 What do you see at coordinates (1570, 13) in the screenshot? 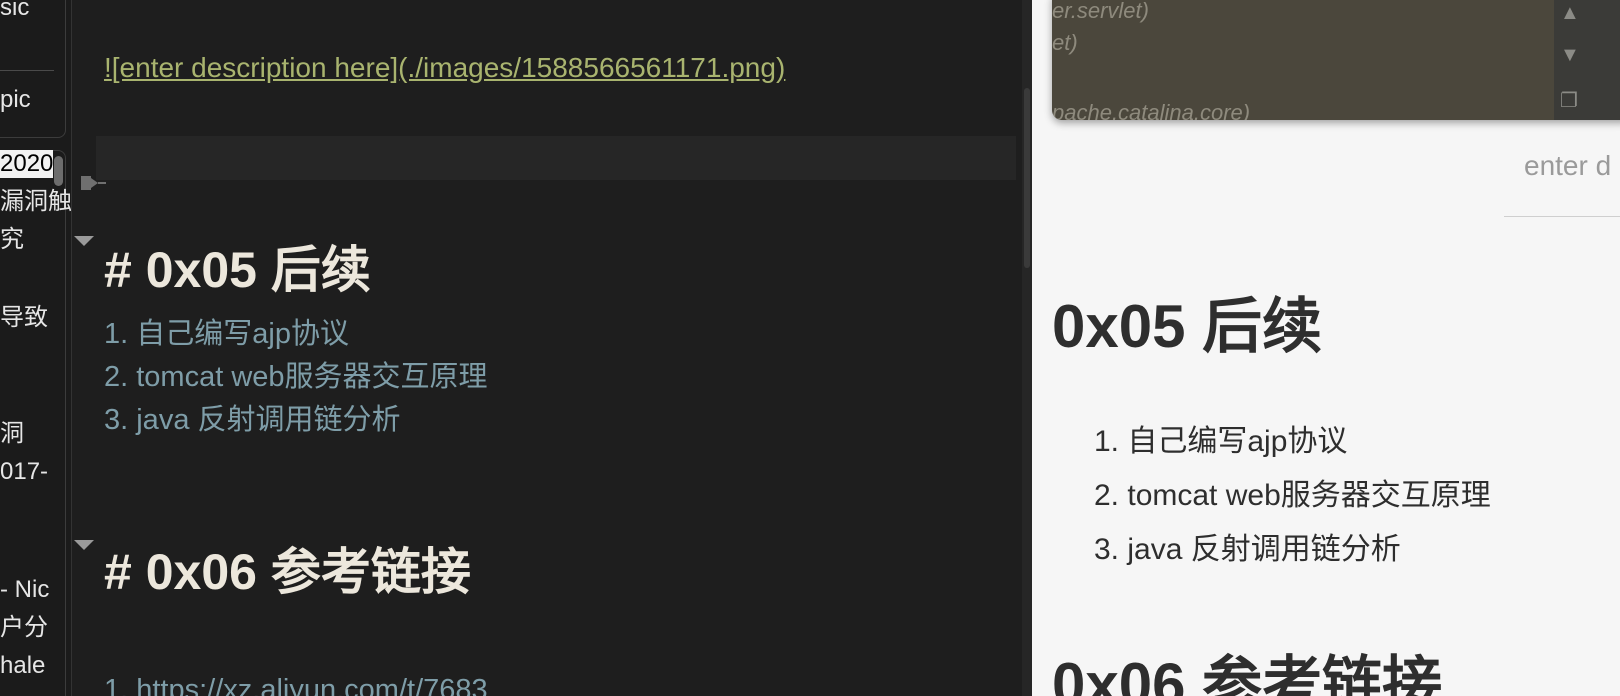
I see `arrow-up-icon: ▲` at bounding box center [1570, 13].